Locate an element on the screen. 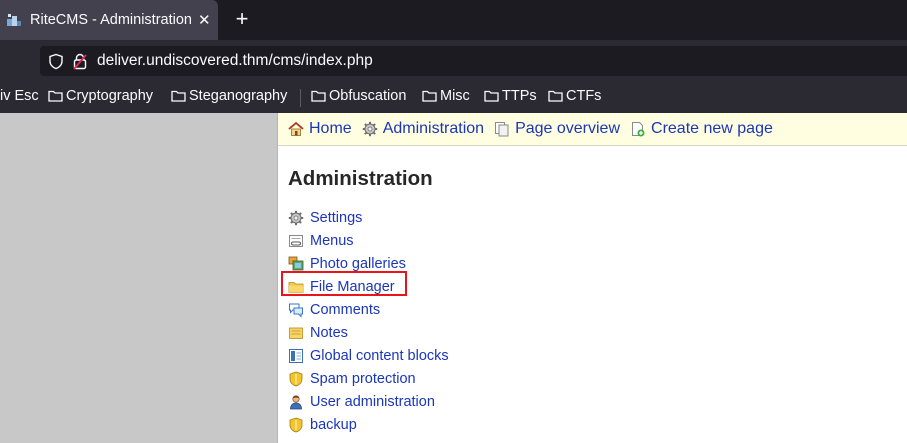  comments-icon is located at coordinates (296, 310).